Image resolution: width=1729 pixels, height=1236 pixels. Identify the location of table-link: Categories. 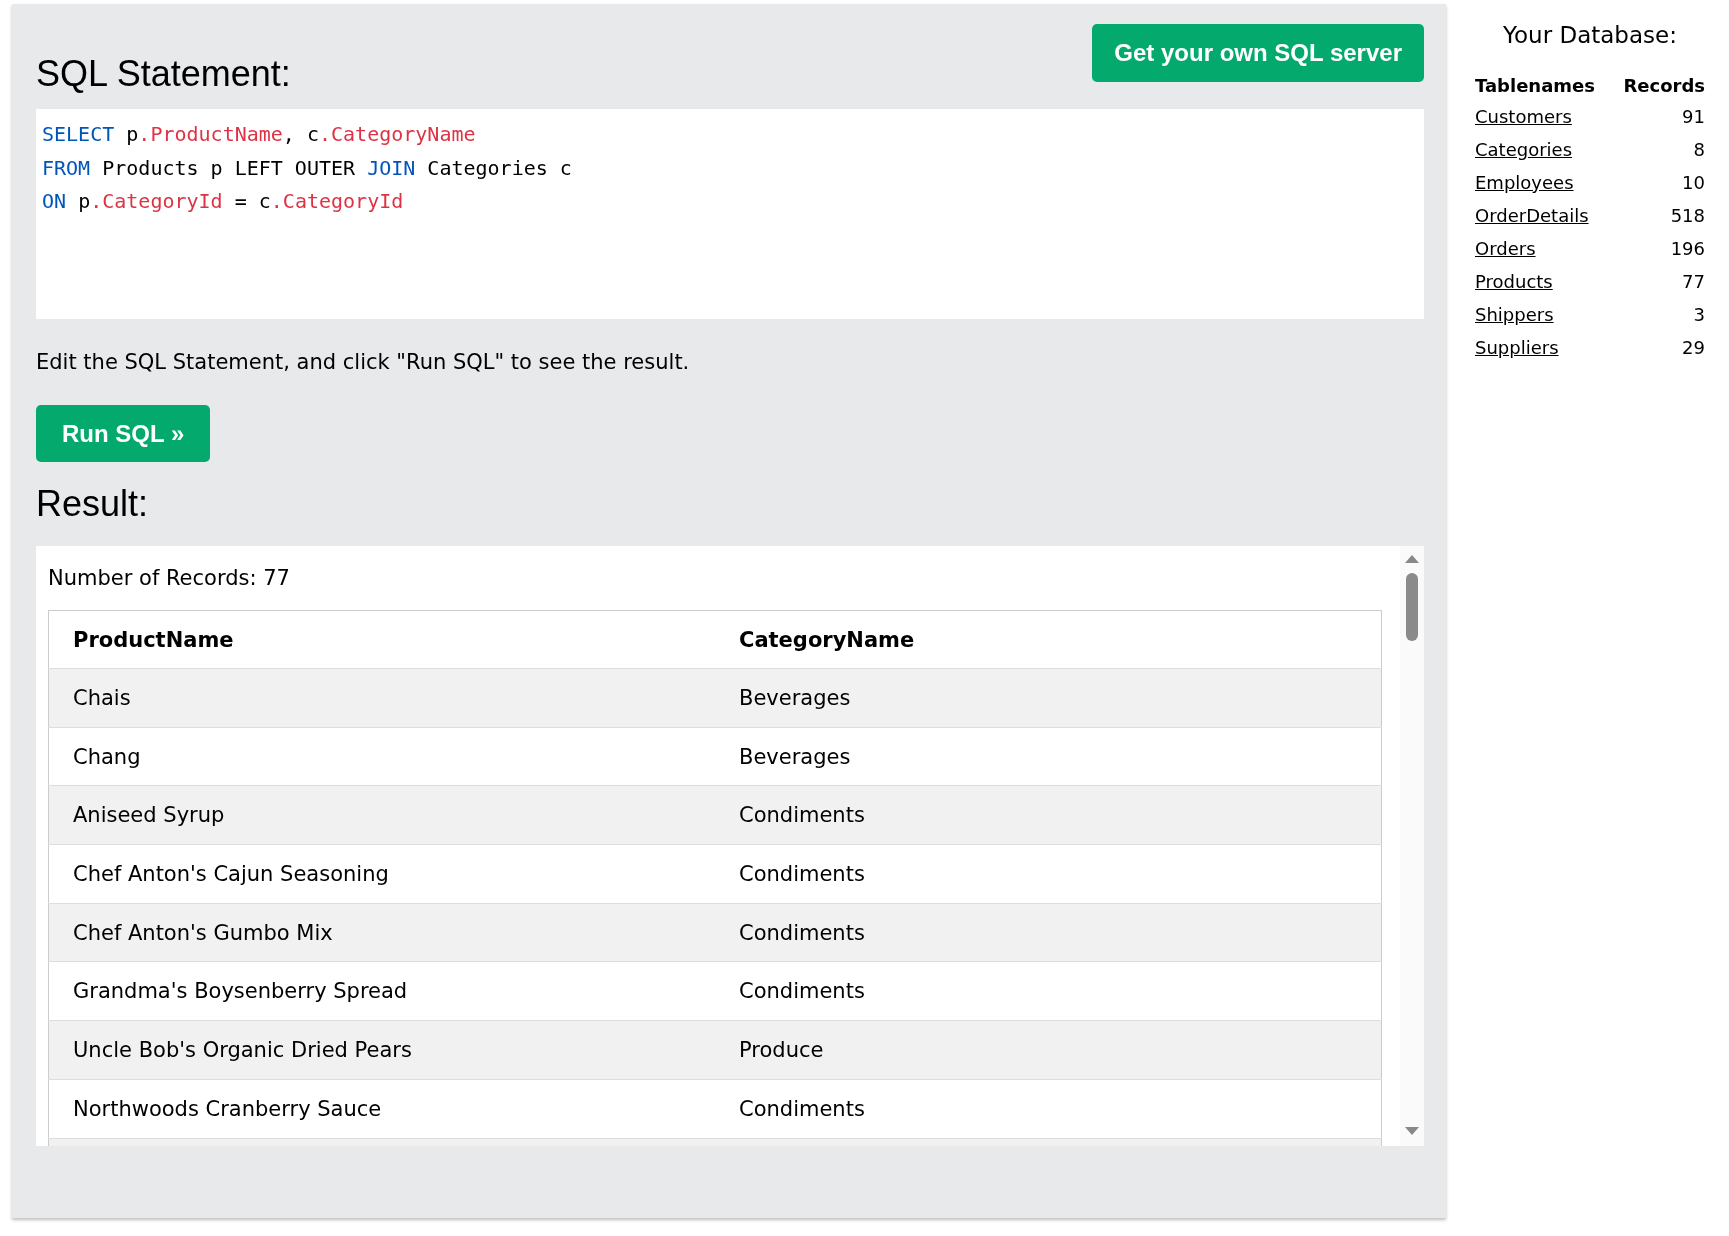
(1524, 149).